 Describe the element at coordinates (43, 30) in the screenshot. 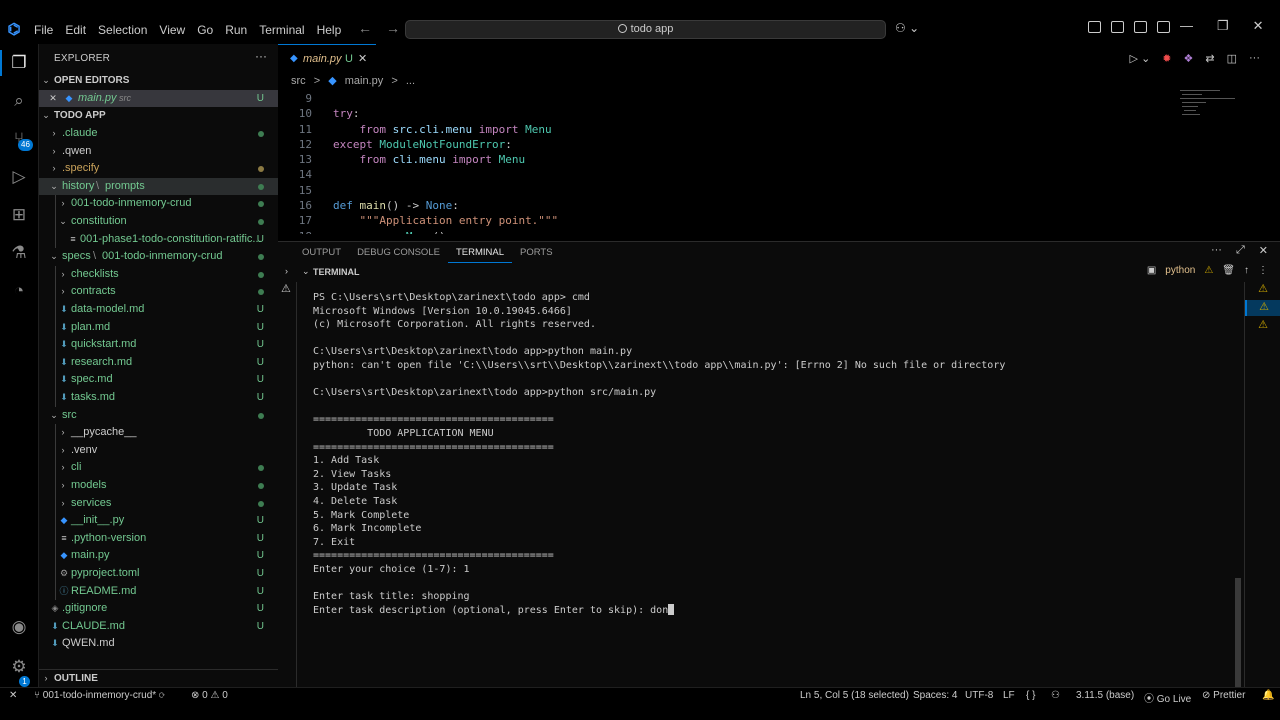

I see `menu-file: File` at that location.